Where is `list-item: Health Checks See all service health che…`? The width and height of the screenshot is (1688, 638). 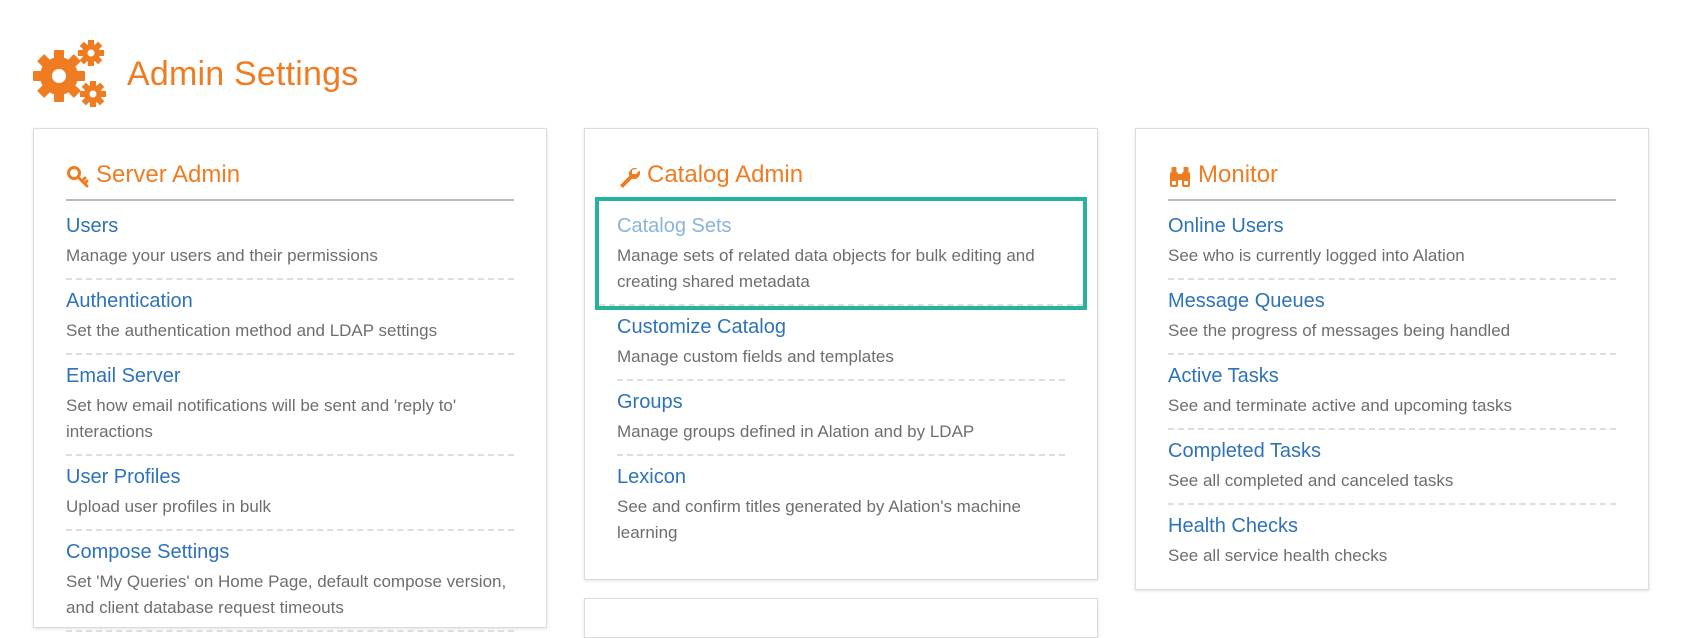
list-item: Health Checks See all service health che… is located at coordinates (1392, 541).